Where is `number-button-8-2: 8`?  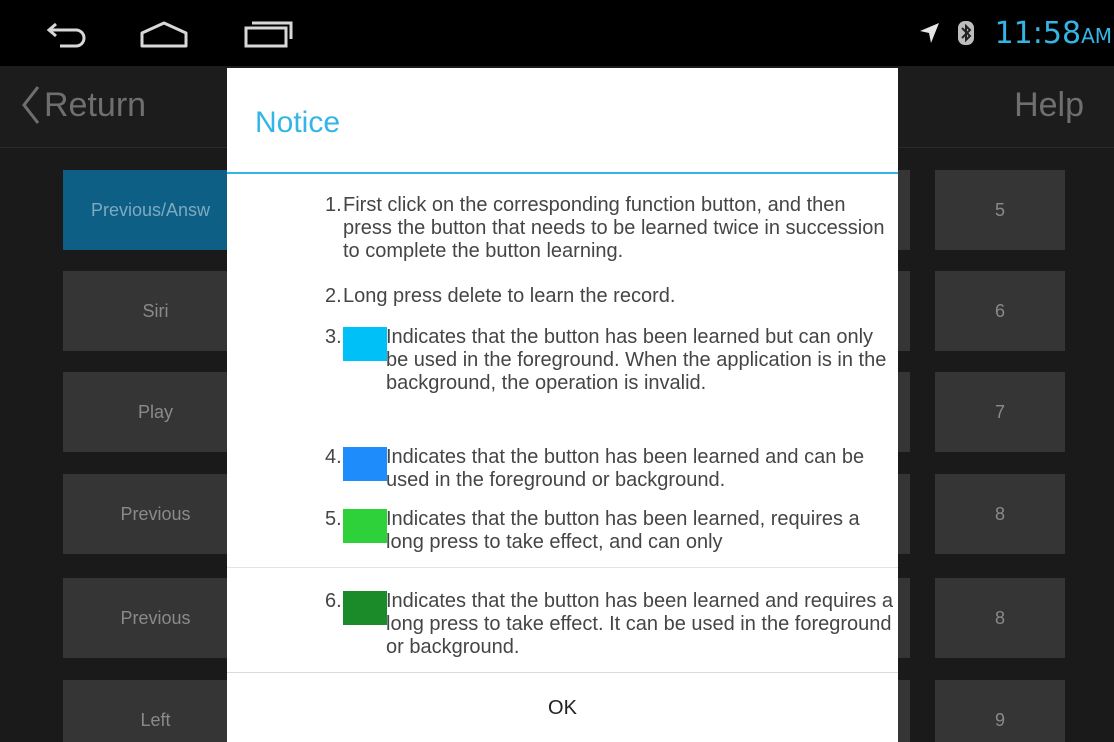
number-button-8-2: 8 is located at coordinates (1000, 618).